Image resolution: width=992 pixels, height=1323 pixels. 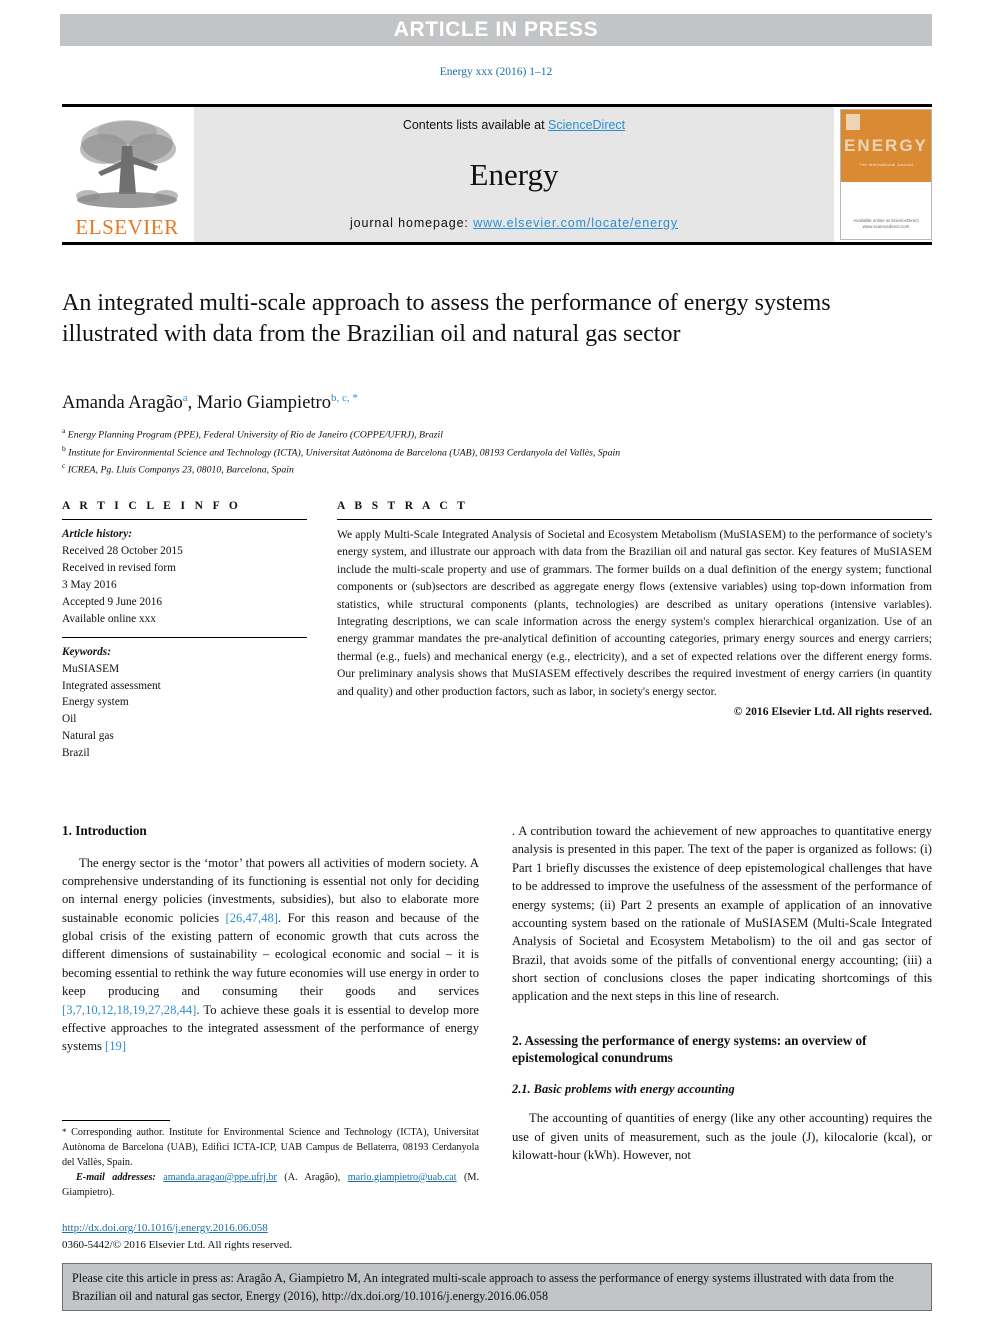 What do you see at coordinates (122, 403) in the screenshot?
I see `author-name-1: Amanda Aragão` at bounding box center [122, 403].